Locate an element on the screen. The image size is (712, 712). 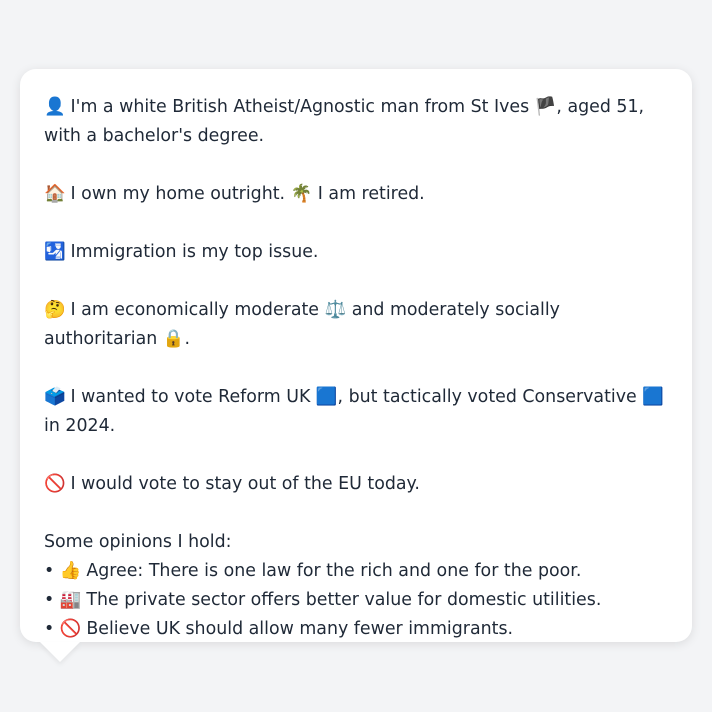
house-icon: 🏠 is located at coordinates (55, 194).